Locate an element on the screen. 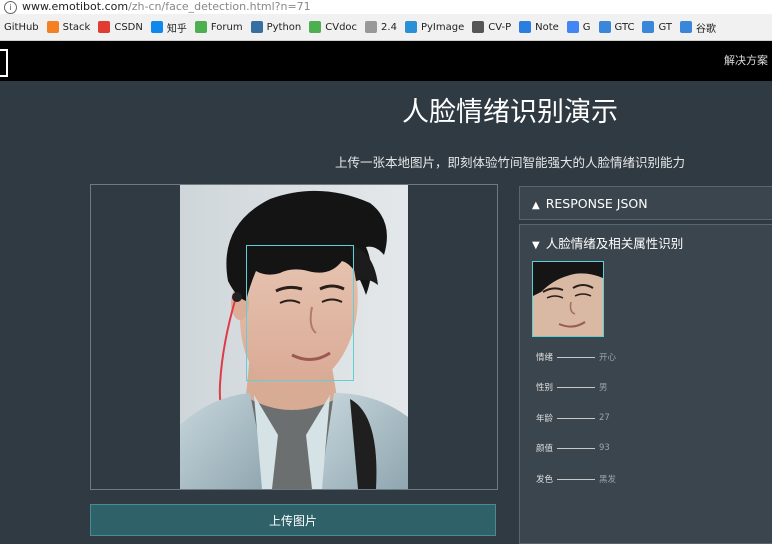 This screenshot has height=544, width=772. bookmark-label: CVdoc is located at coordinates (341, 27).